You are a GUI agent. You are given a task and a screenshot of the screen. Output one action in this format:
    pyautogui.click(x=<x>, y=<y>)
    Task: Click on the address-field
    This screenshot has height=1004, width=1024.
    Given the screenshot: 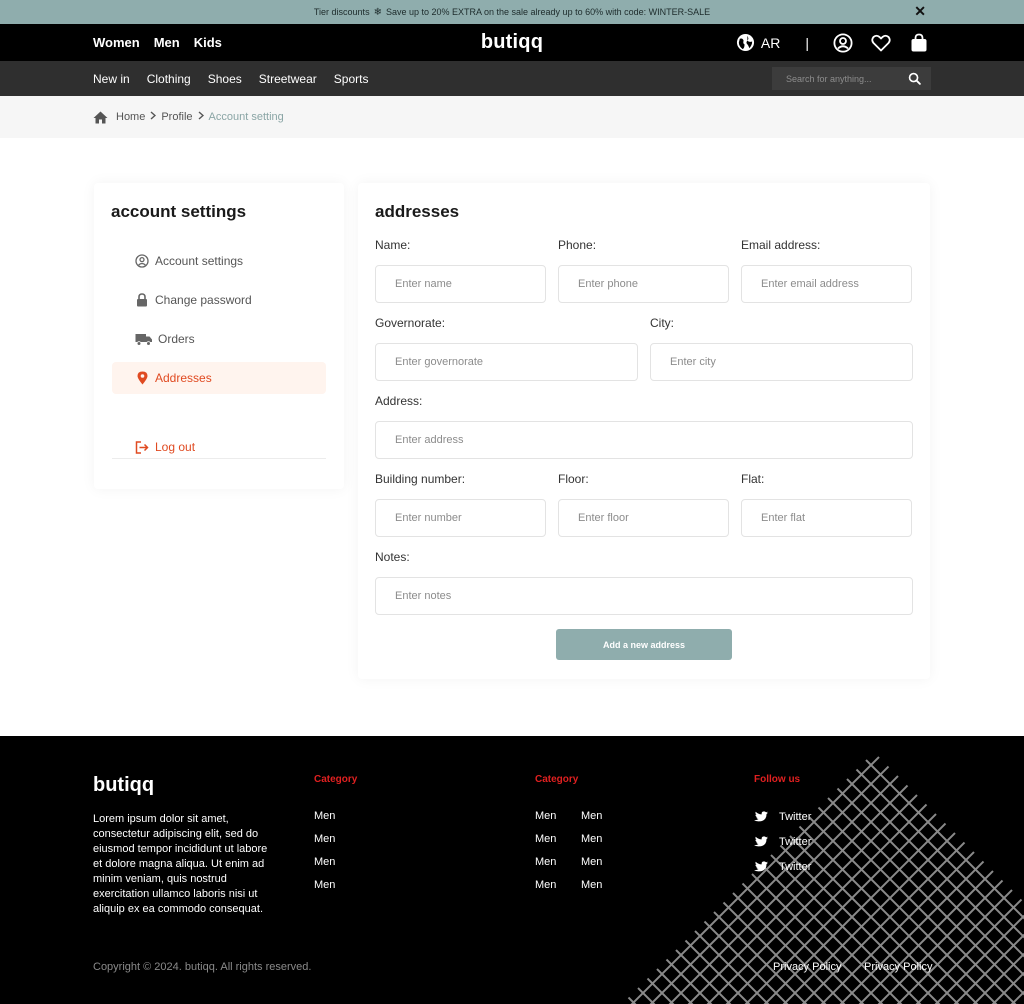 What is the action you would take?
    pyautogui.click(x=644, y=440)
    